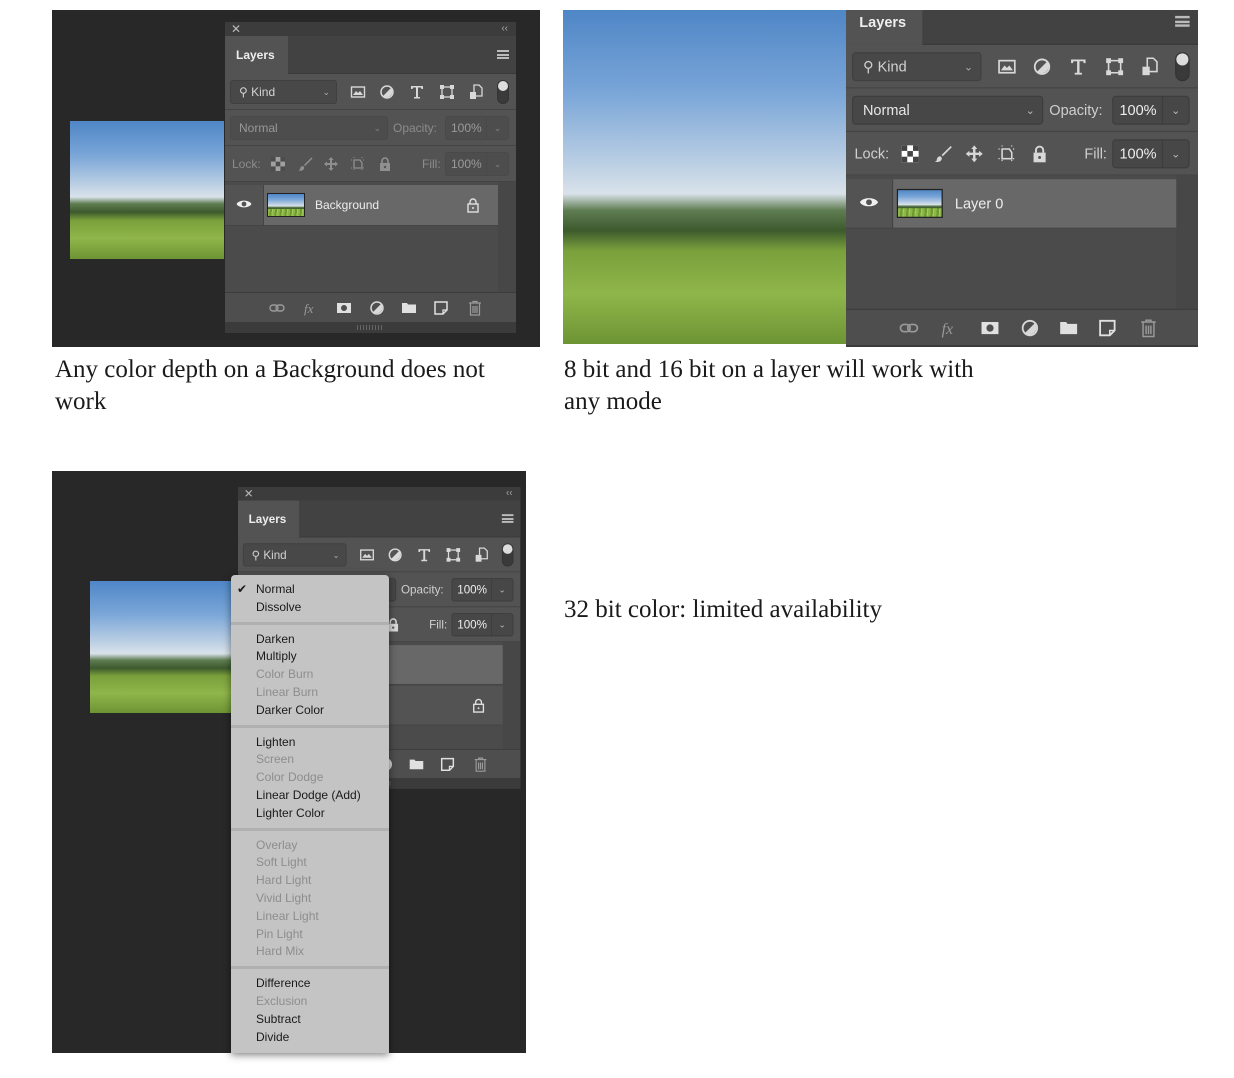  What do you see at coordinates (310, 657) in the screenshot?
I see `menu-item: Multiply` at bounding box center [310, 657].